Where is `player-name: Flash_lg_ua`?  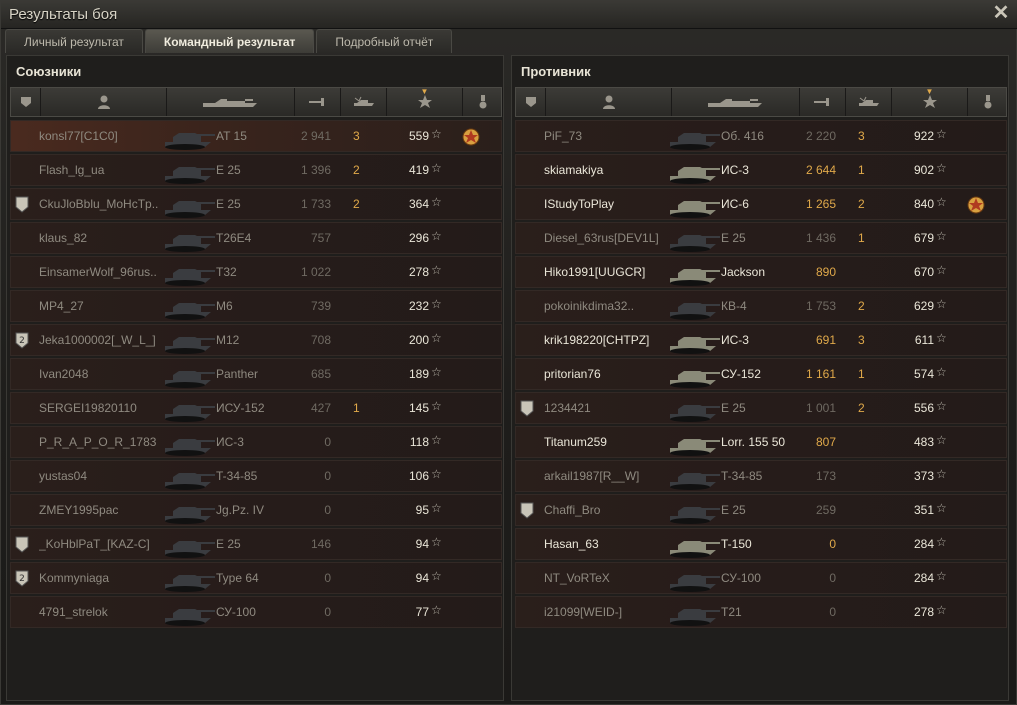
player-name: Flash_lg_ua is located at coordinates (72, 170).